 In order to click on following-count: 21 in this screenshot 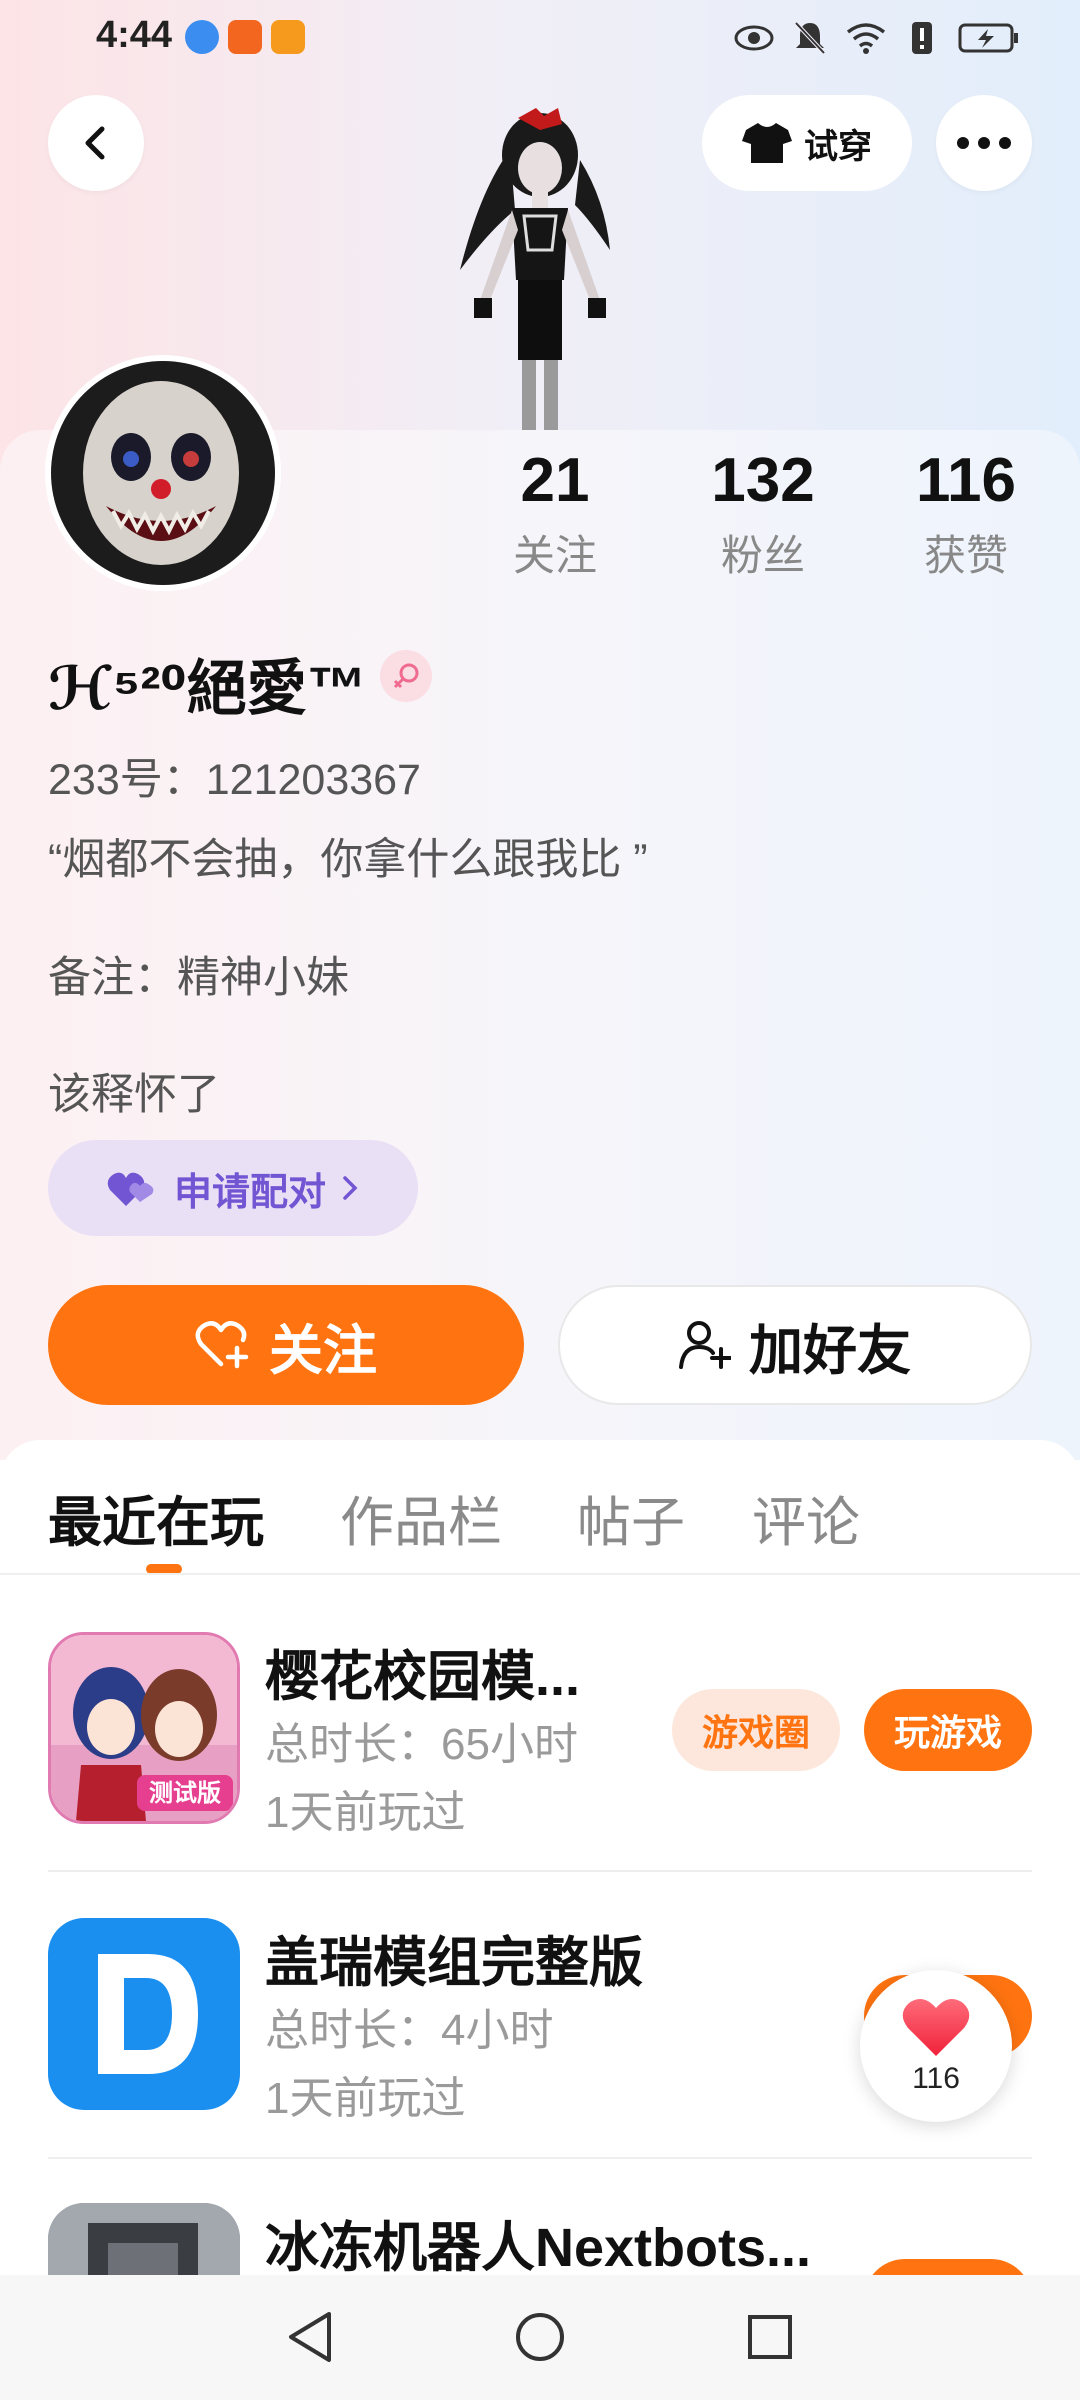, I will do `click(555, 480)`.